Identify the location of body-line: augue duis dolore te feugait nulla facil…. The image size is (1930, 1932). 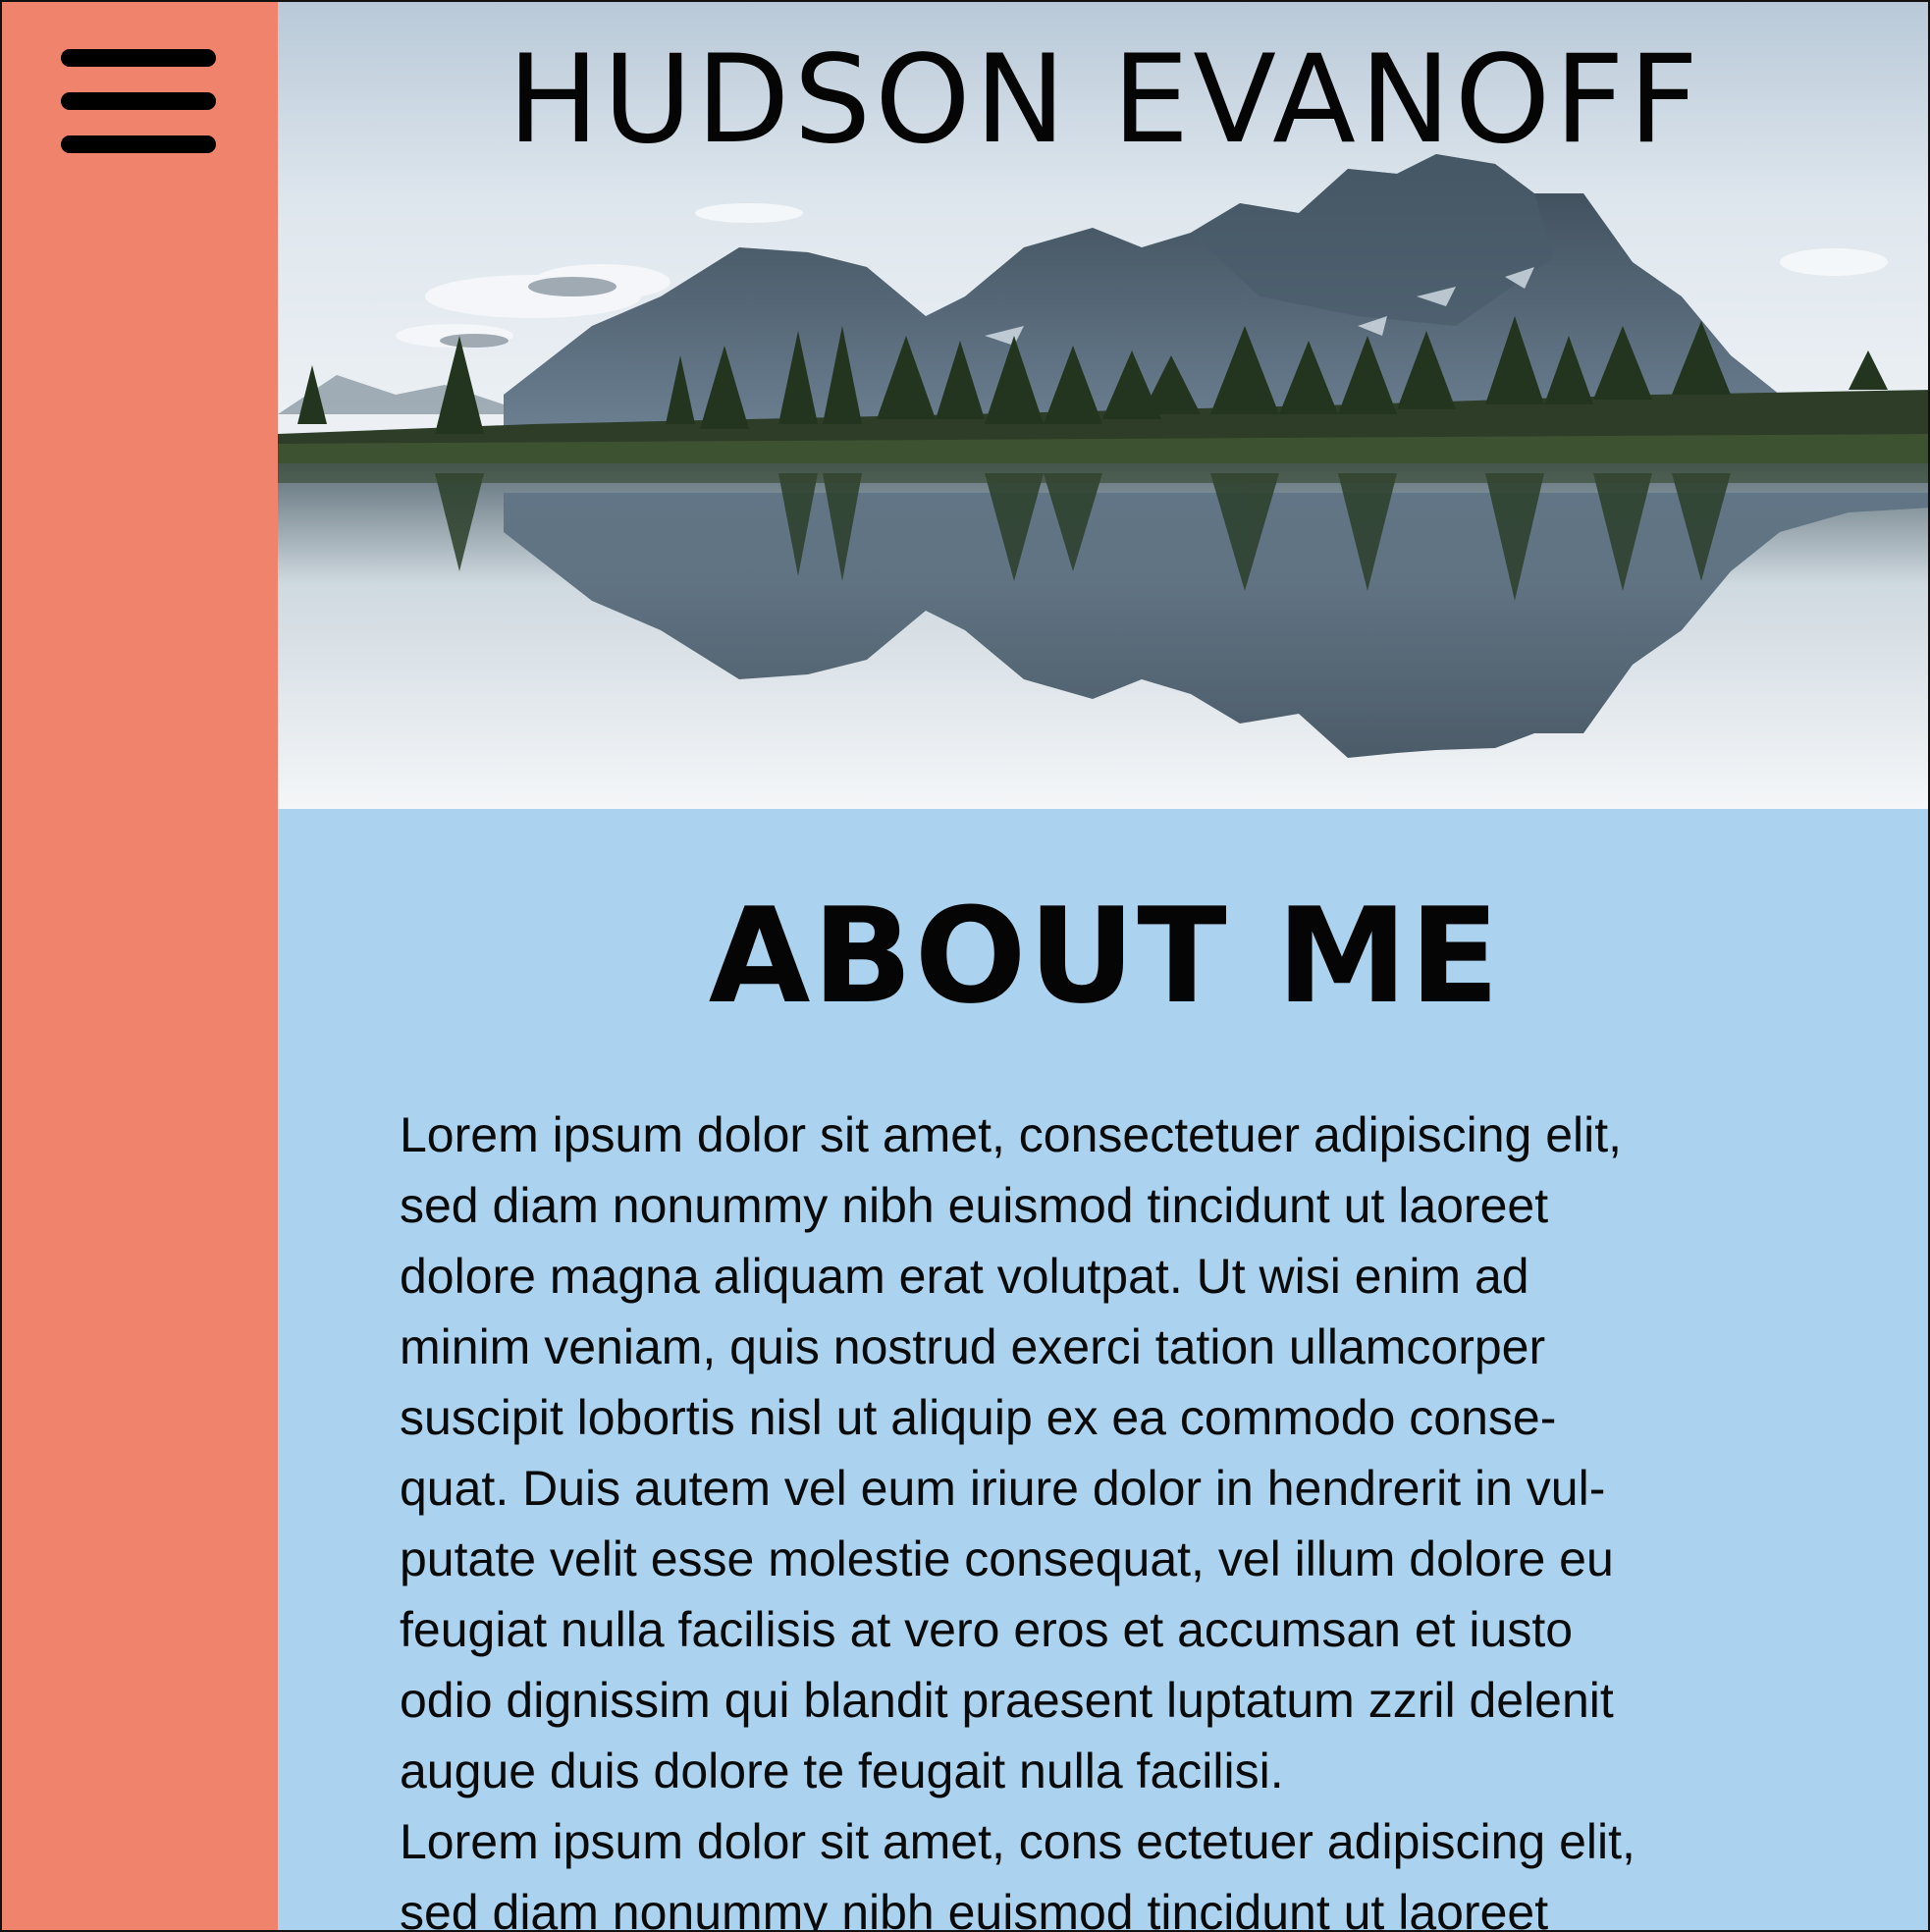
(842, 1771).